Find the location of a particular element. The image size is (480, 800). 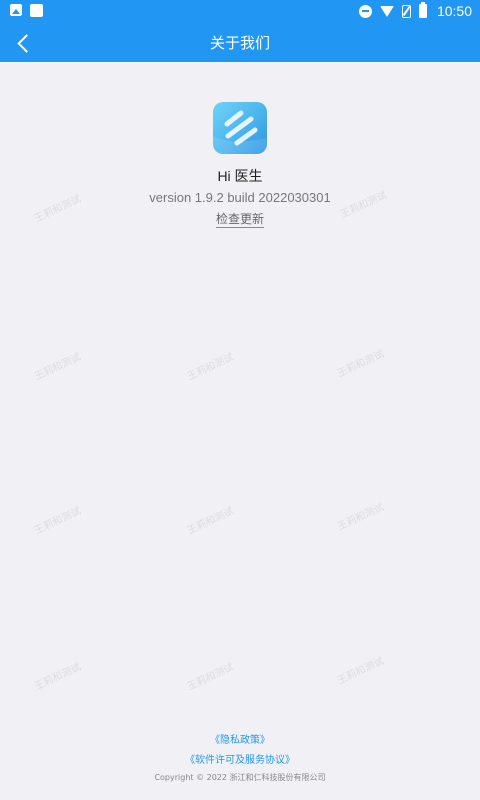

status-time: 10:50 is located at coordinates (454, 11).